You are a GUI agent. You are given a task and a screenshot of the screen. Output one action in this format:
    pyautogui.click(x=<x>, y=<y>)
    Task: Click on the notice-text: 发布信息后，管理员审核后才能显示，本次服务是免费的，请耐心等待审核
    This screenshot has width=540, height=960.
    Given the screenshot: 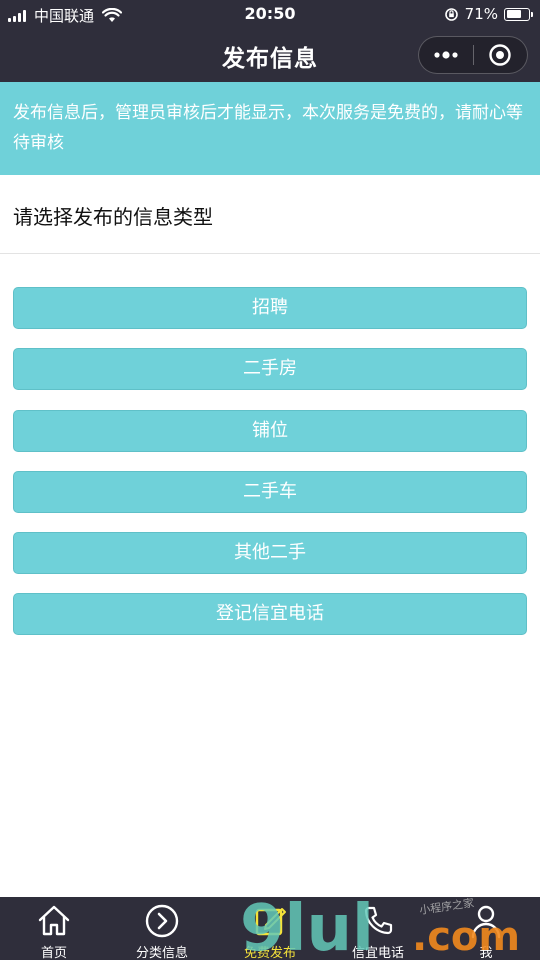 What is the action you would take?
    pyautogui.click(x=268, y=128)
    